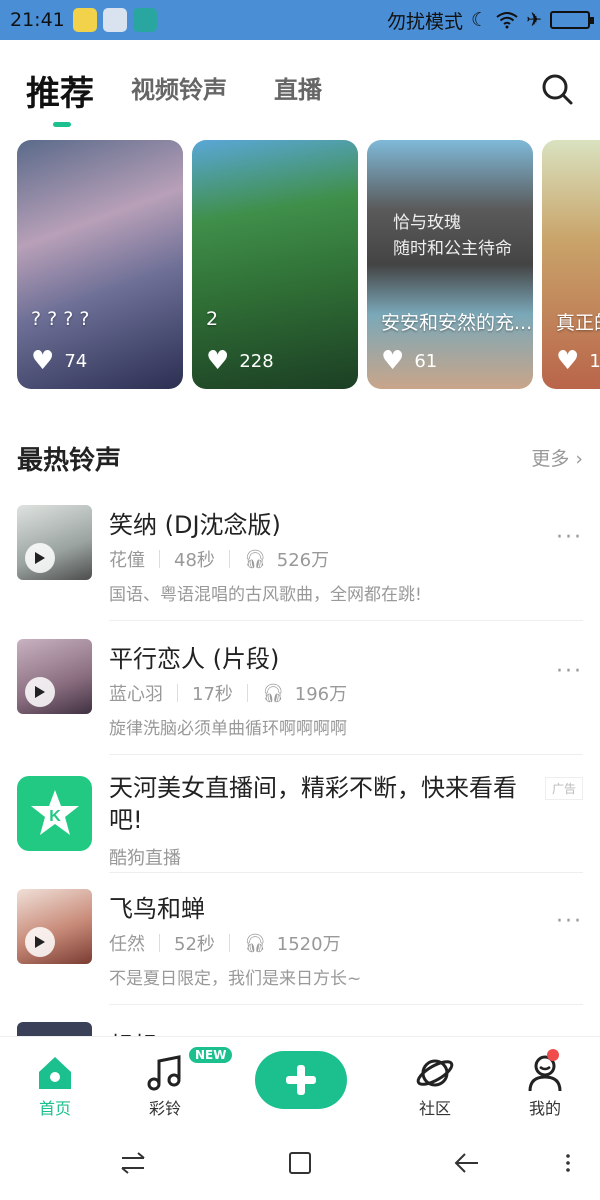 The width and height of the screenshot is (600, 1200). I want to click on home-square-icon, so click(300, 1163).